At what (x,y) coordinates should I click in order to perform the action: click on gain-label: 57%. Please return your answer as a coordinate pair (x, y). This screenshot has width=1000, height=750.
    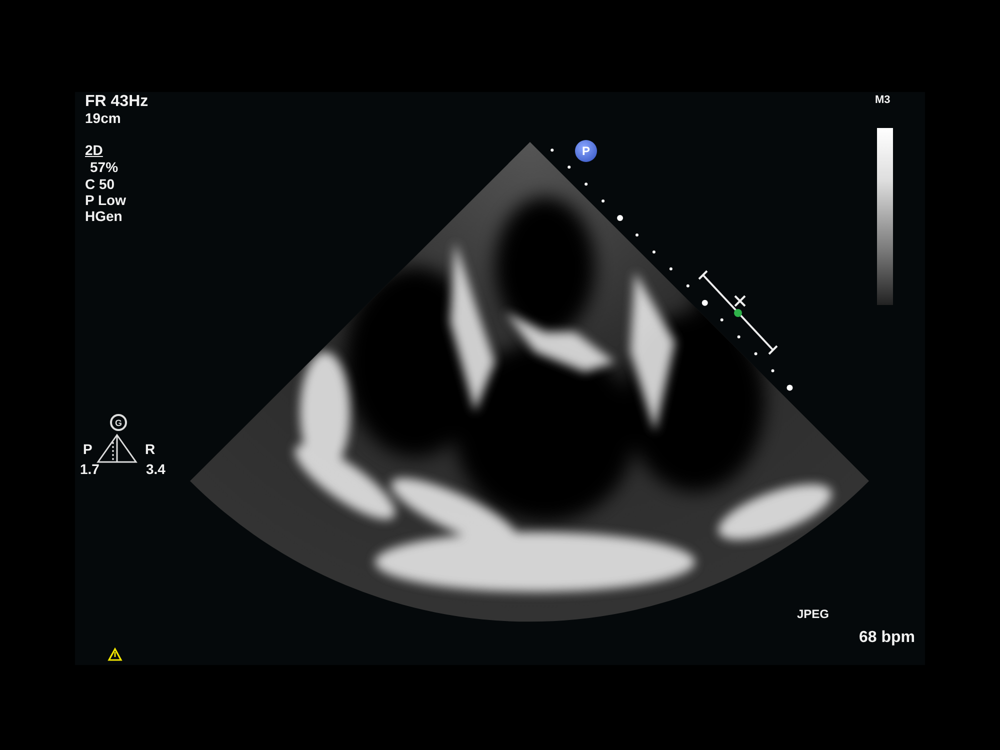
    Looking at the image, I should click on (104, 167).